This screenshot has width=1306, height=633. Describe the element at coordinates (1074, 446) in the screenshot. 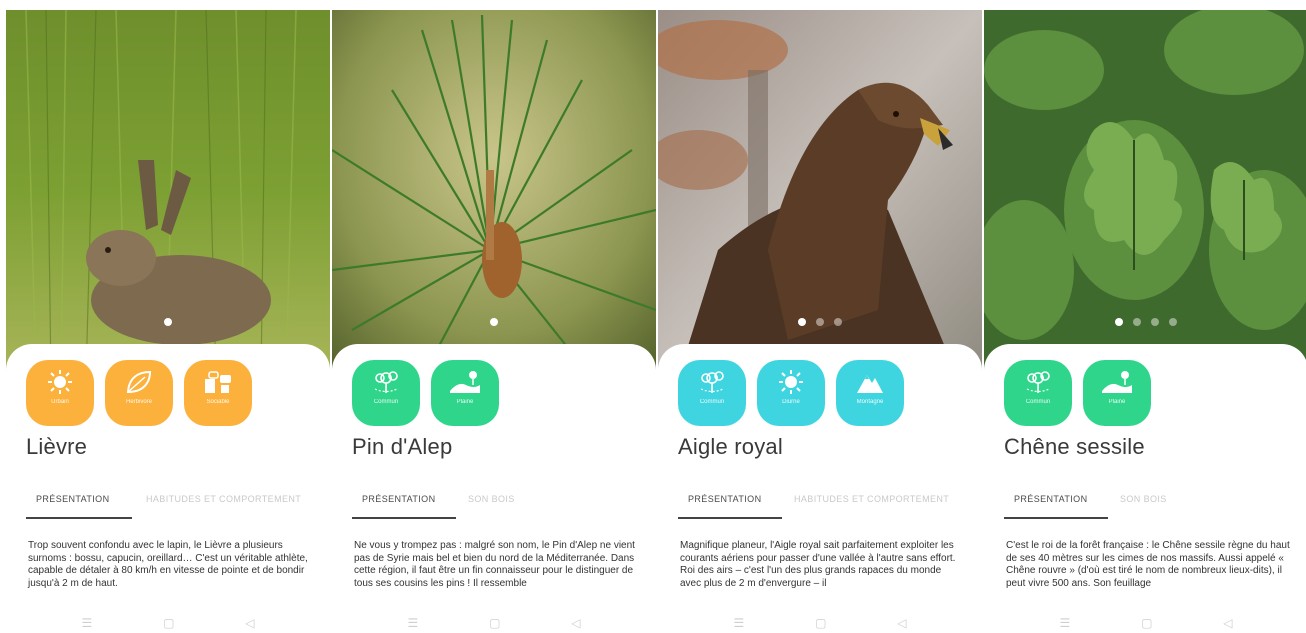

I see `species-title: Chêne sessile` at that location.